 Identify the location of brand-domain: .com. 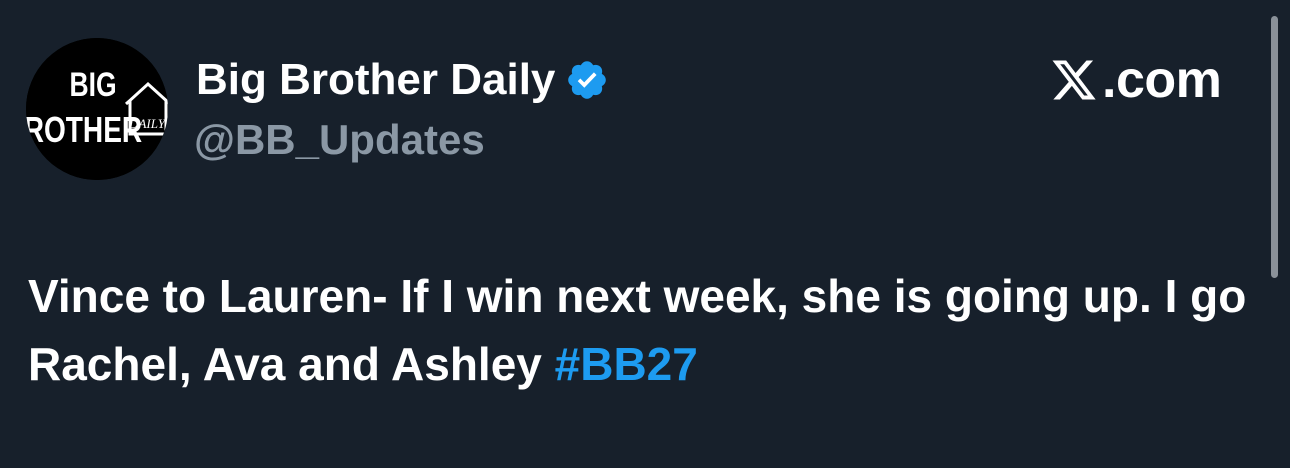
(1162, 80).